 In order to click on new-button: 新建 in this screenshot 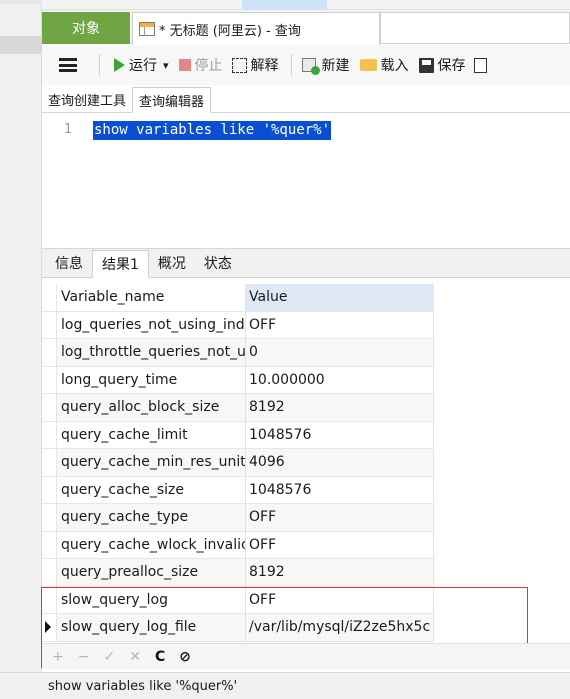, I will do `click(325, 65)`.